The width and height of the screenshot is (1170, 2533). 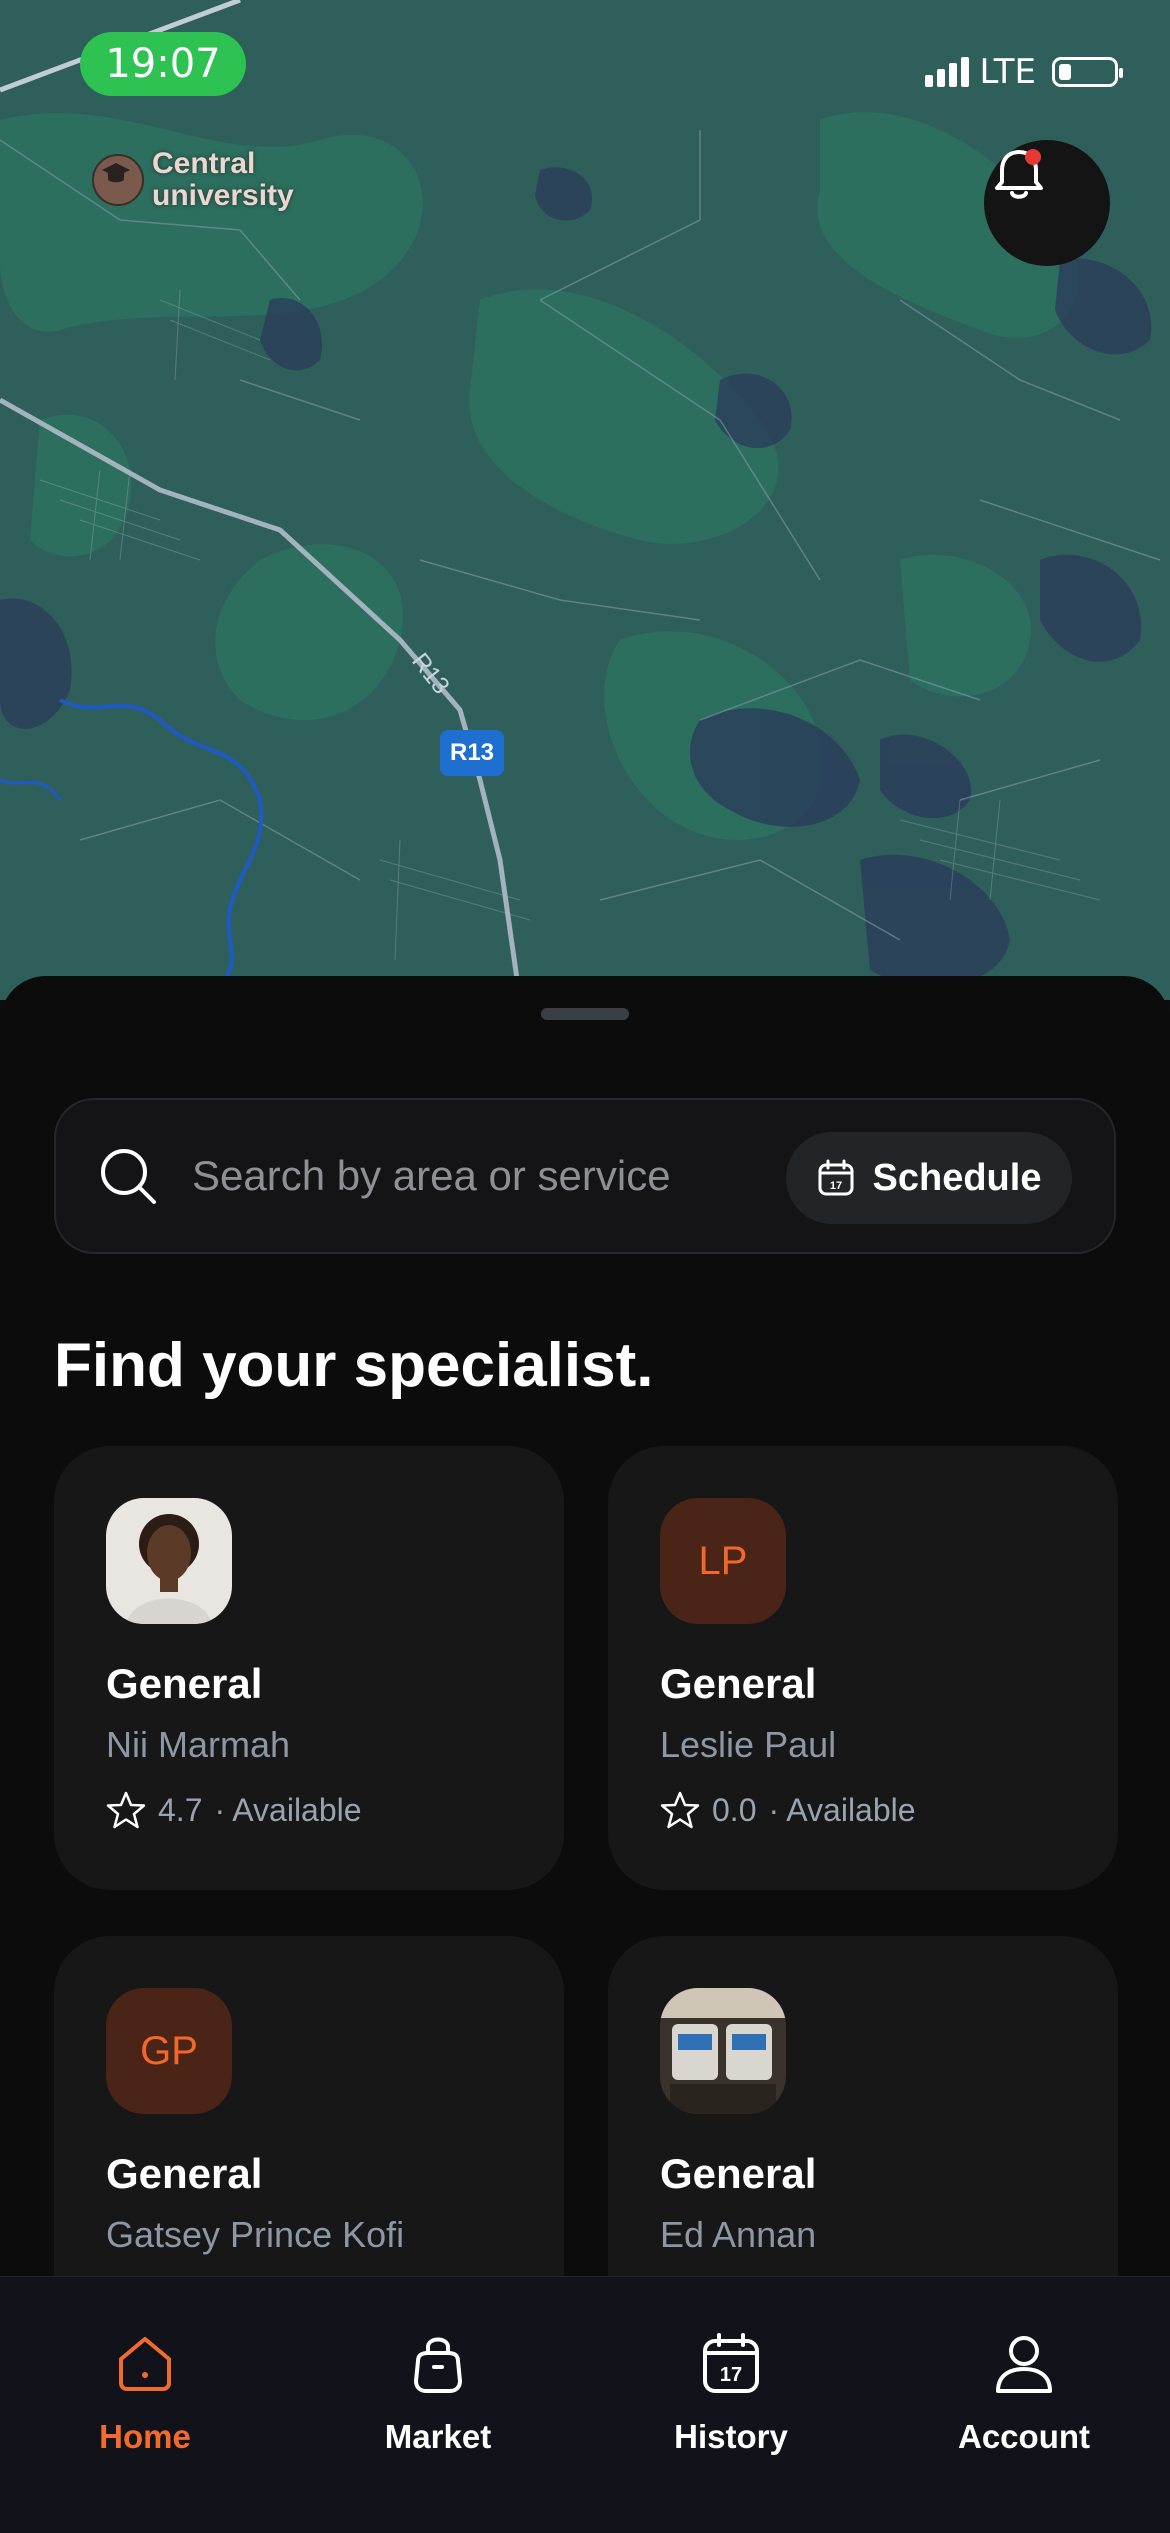 What do you see at coordinates (145, 2436) in the screenshot?
I see `nav-label: Home` at bounding box center [145, 2436].